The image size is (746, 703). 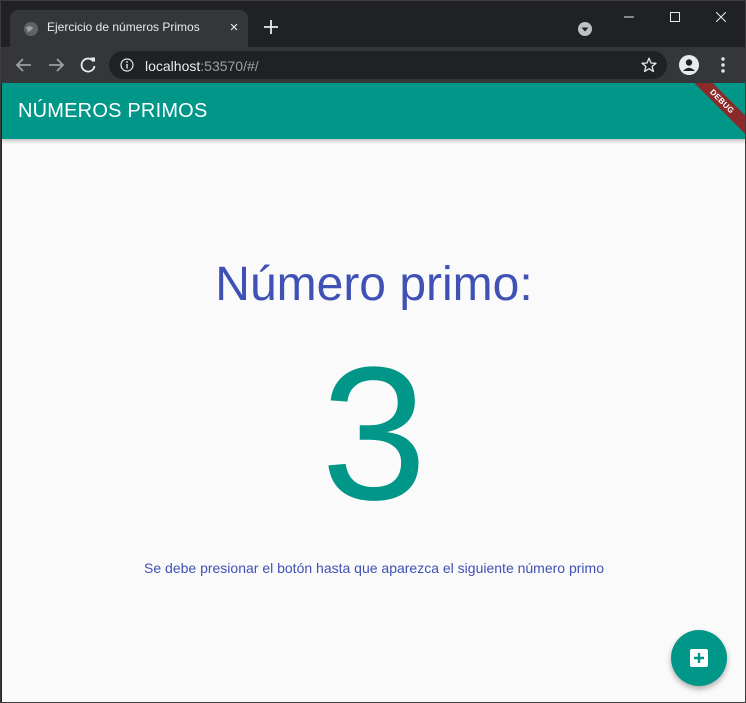 I want to click on tab-close-icon: ×, so click(x=234, y=27).